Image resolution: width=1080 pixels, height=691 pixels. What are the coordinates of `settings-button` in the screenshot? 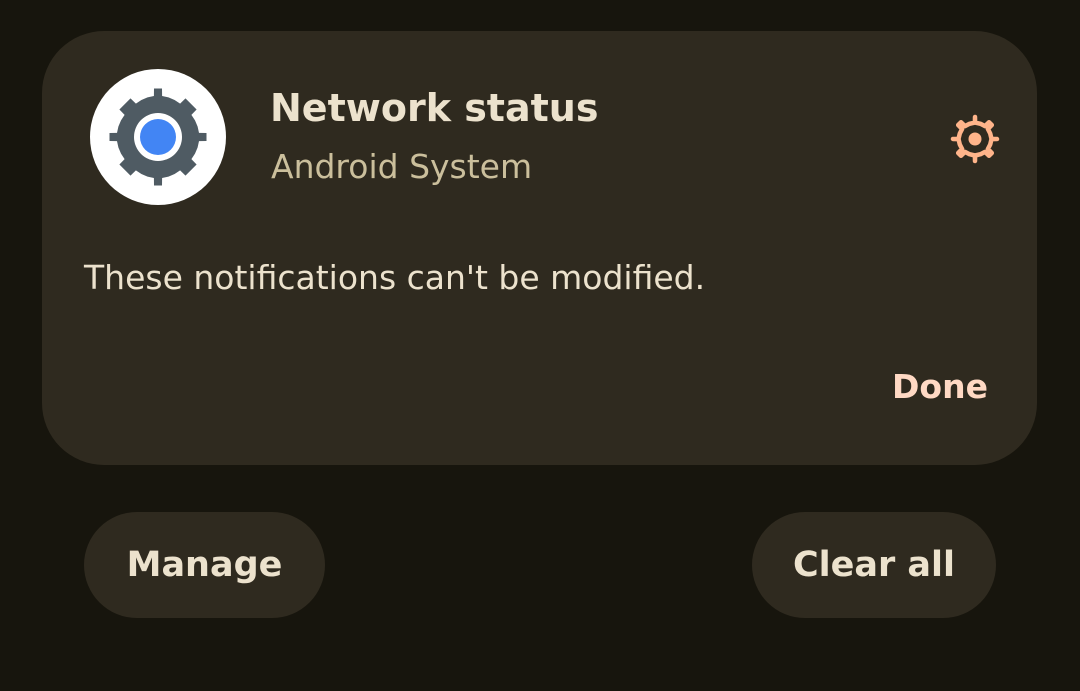 It's located at (975, 139).